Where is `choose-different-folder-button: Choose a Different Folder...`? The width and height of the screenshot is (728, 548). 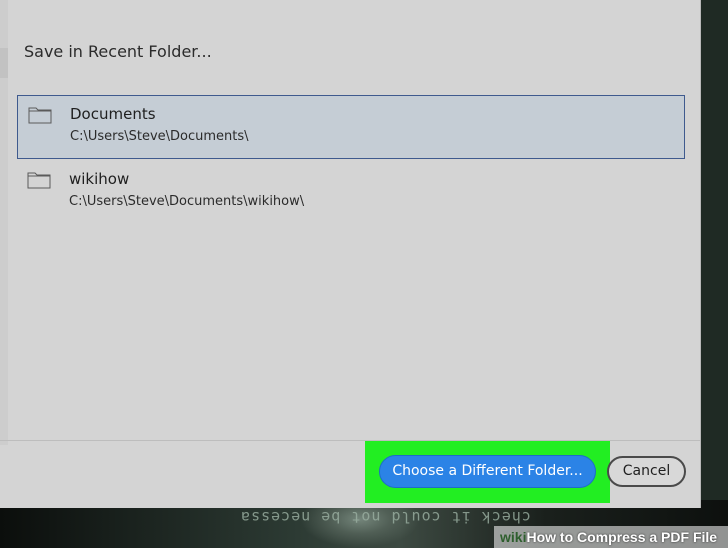 choose-different-folder-button: Choose a Different Folder... is located at coordinates (487, 471).